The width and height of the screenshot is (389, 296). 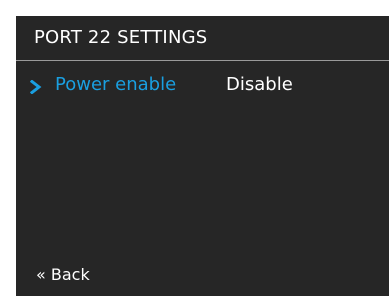 What do you see at coordinates (259, 84) in the screenshot?
I see `setting-value: Disable` at bounding box center [259, 84].